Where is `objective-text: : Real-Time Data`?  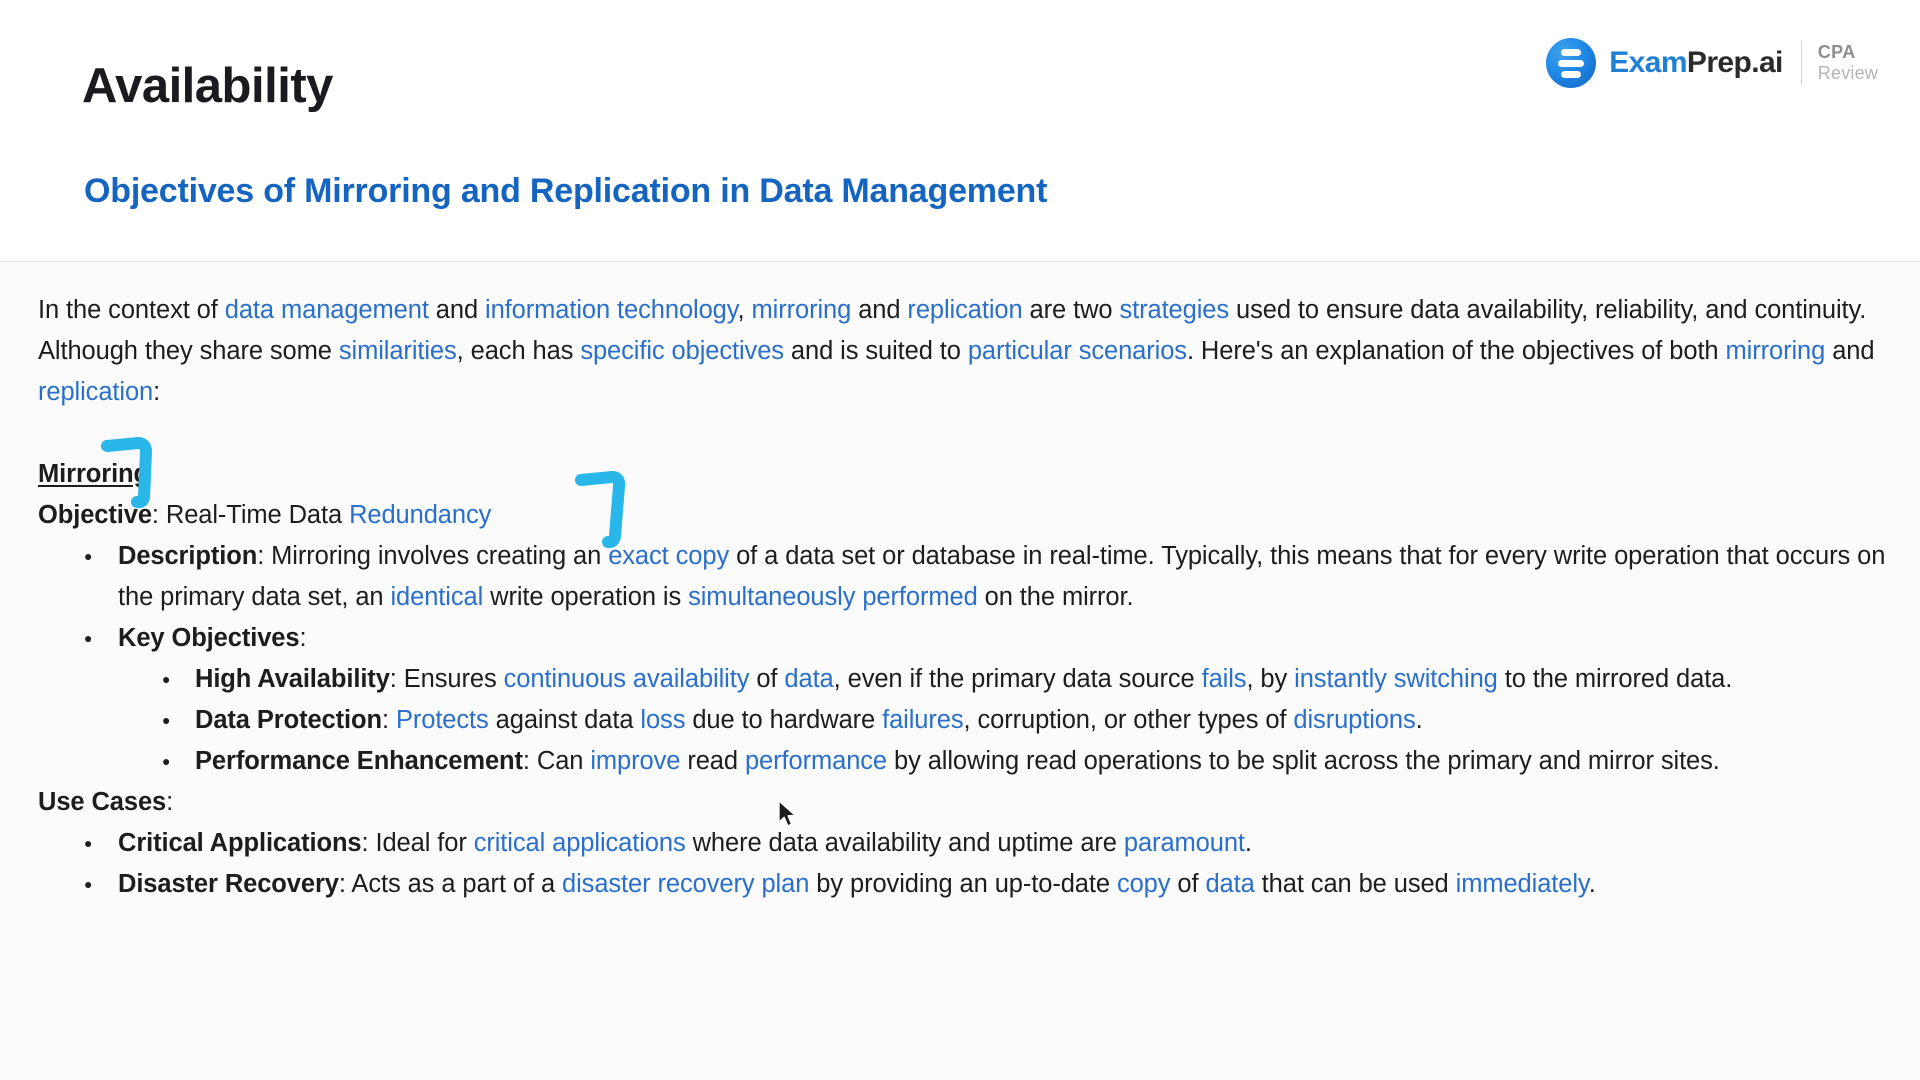 objective-text: : Real-Time Data is located at coordinates (250, 515).